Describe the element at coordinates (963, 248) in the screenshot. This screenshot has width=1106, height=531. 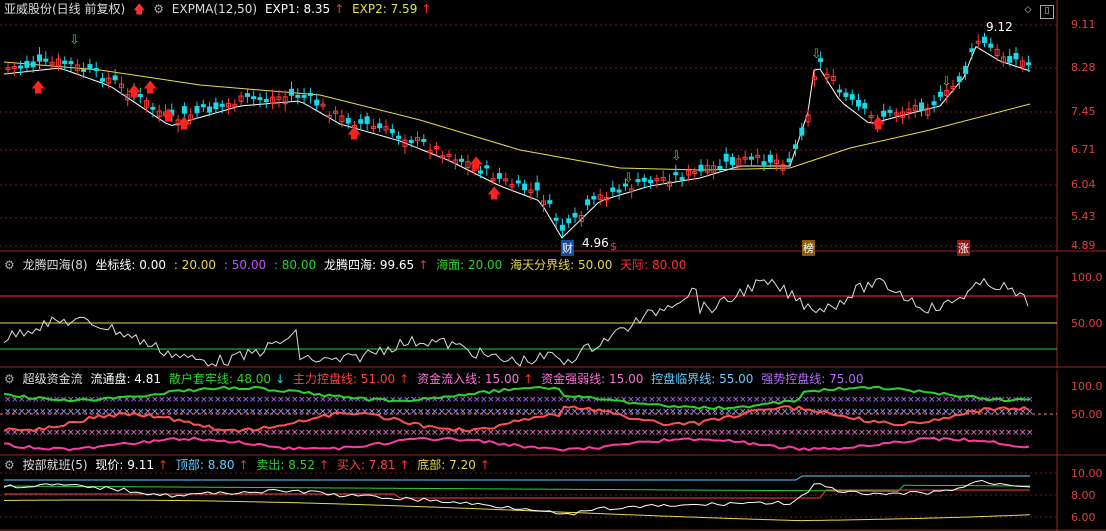
I see `limit-up-marker: 涨` at that location.